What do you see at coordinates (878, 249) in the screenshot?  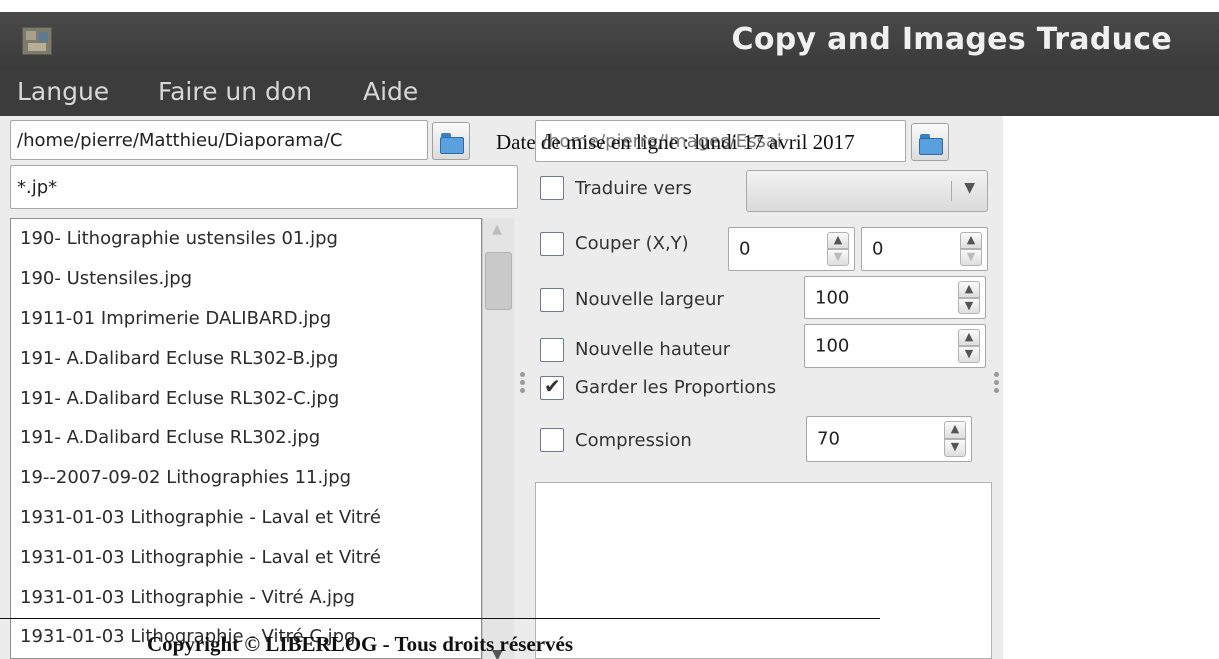 I see `crop-y-value: 0` at bounding box center [878, 249].